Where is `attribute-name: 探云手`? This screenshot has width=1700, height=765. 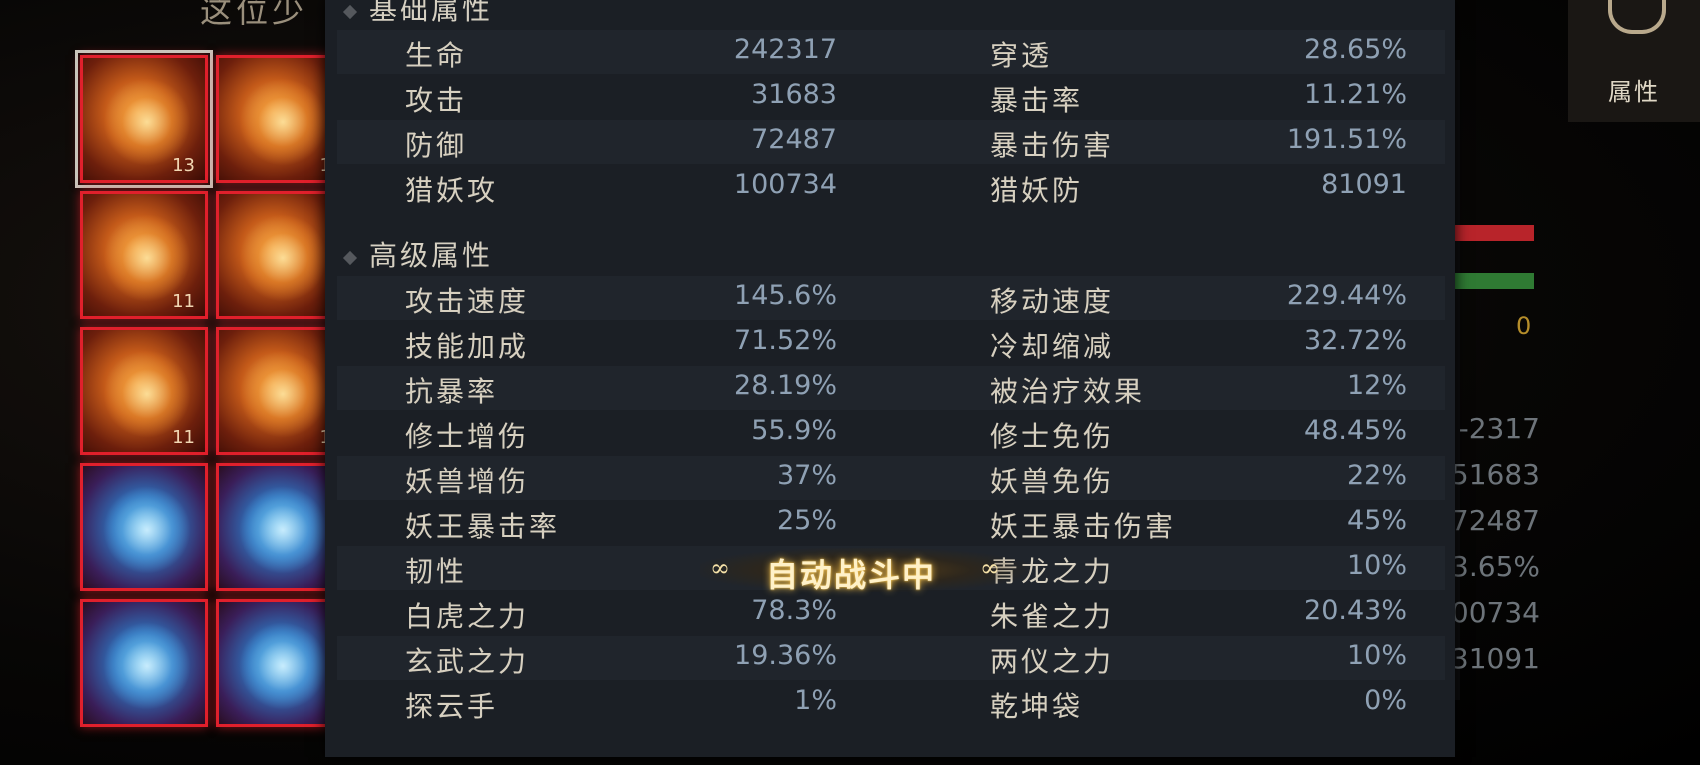 attribute-name: 探云手 is located at coordinates (452, 706).